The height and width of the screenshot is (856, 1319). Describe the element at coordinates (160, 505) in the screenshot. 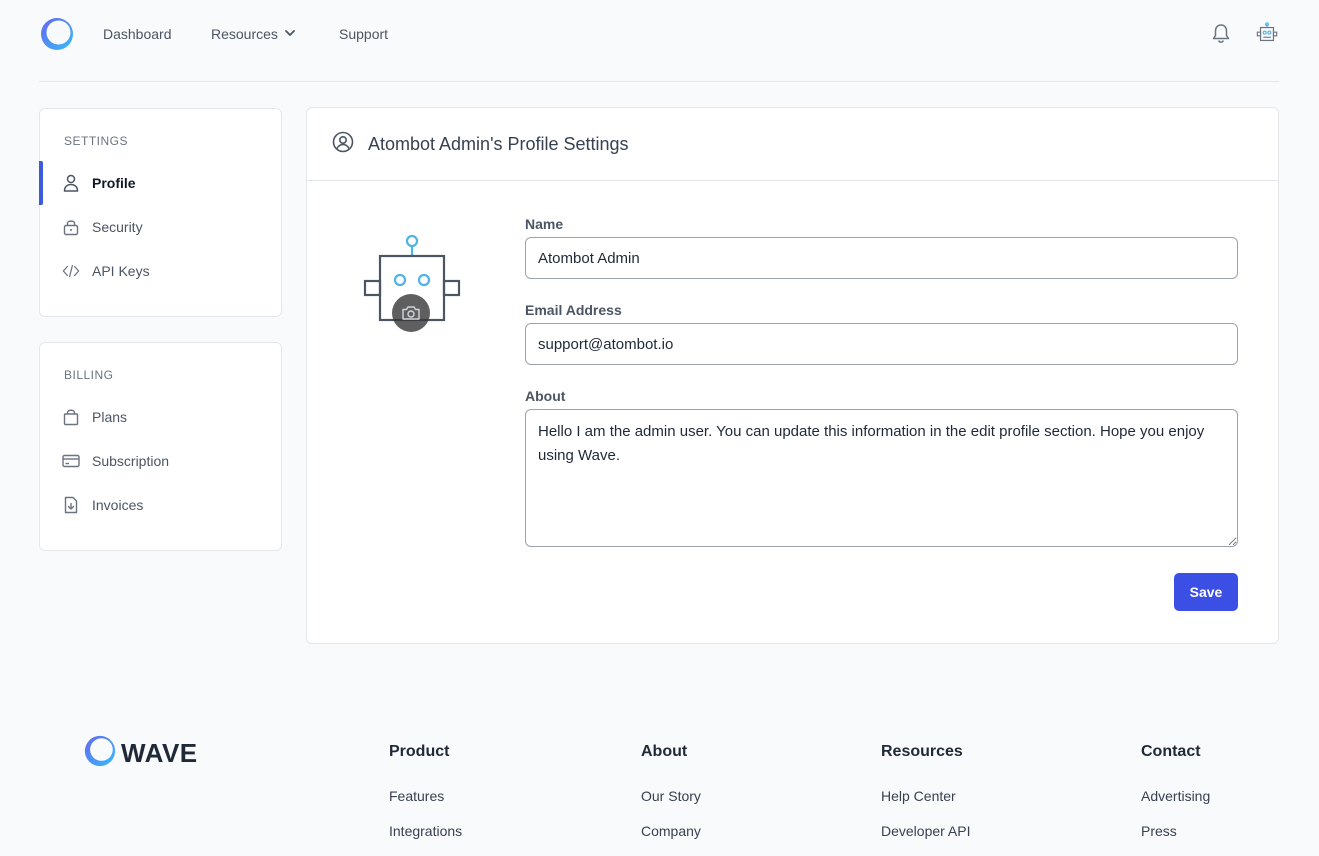

I see `sidebar-item-invoices: Invoices` at that location.